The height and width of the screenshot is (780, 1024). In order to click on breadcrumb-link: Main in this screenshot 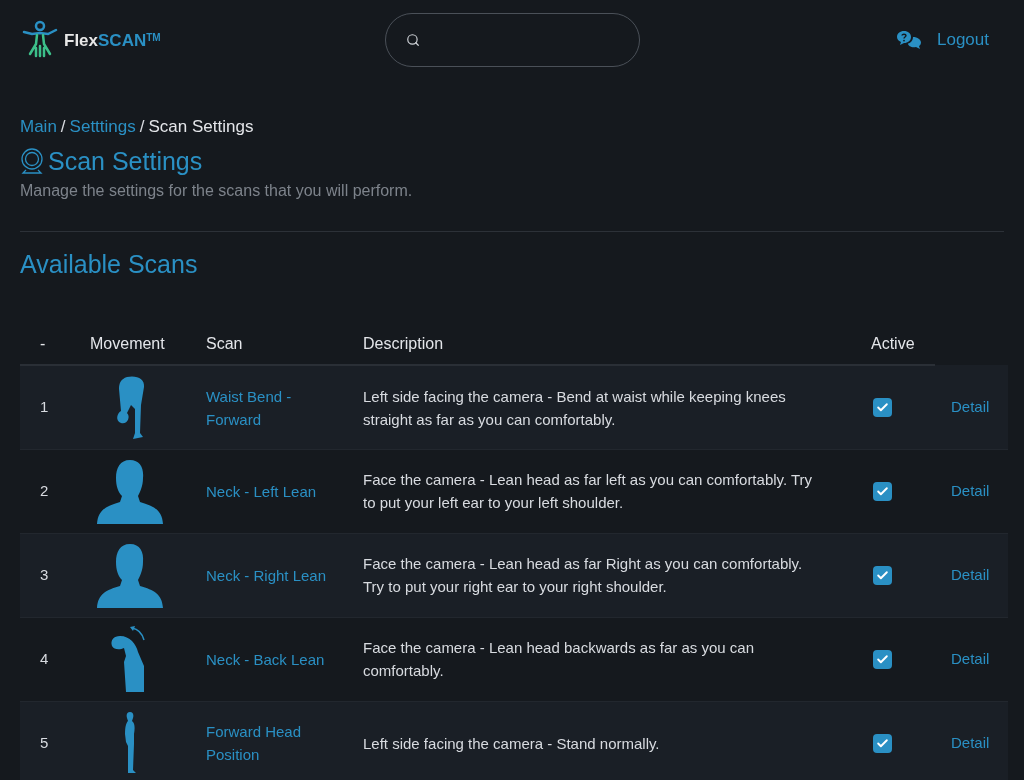, I will do `click(38, 127)`.